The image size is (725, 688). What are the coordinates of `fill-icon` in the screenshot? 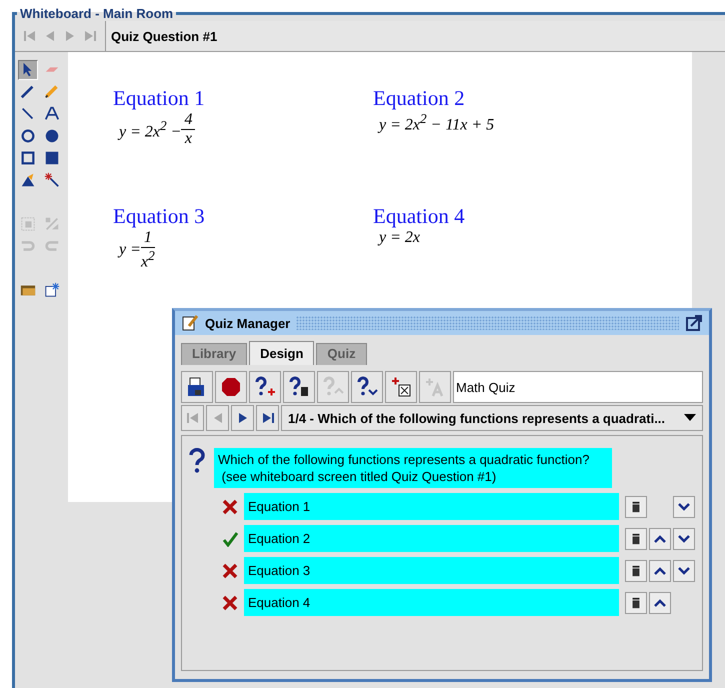 It's located at (28, 180).